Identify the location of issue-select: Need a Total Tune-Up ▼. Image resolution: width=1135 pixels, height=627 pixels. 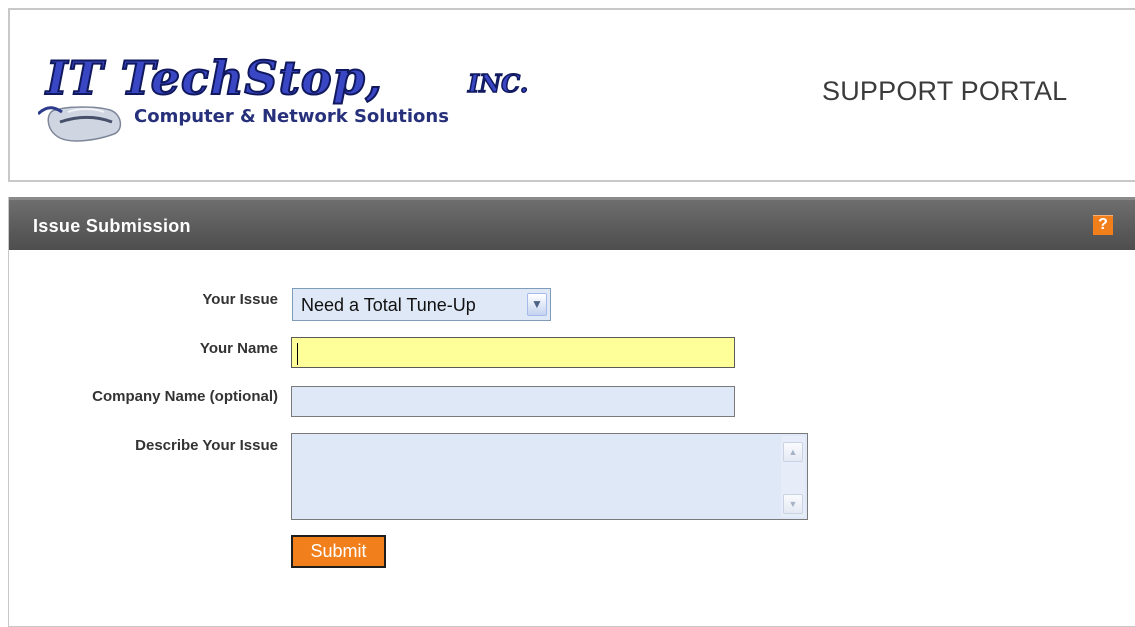
(421, 304).